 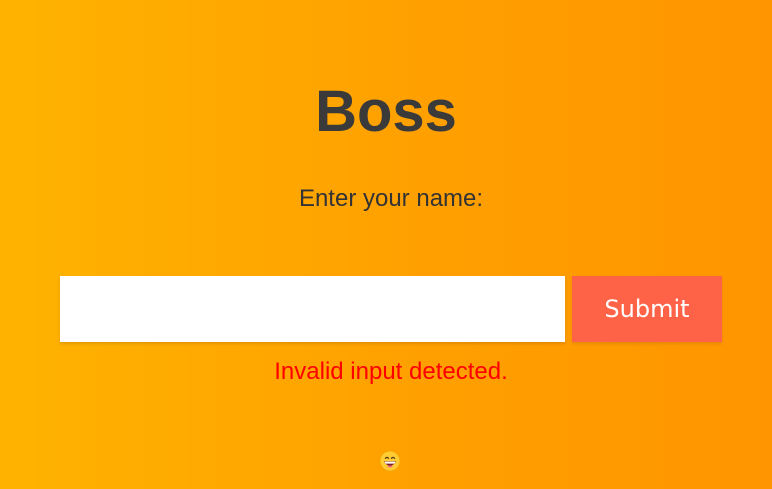 What do you see at coordinates (312, 309) in the screenshot?
I see `name-input` at bounding box center [312, 309].